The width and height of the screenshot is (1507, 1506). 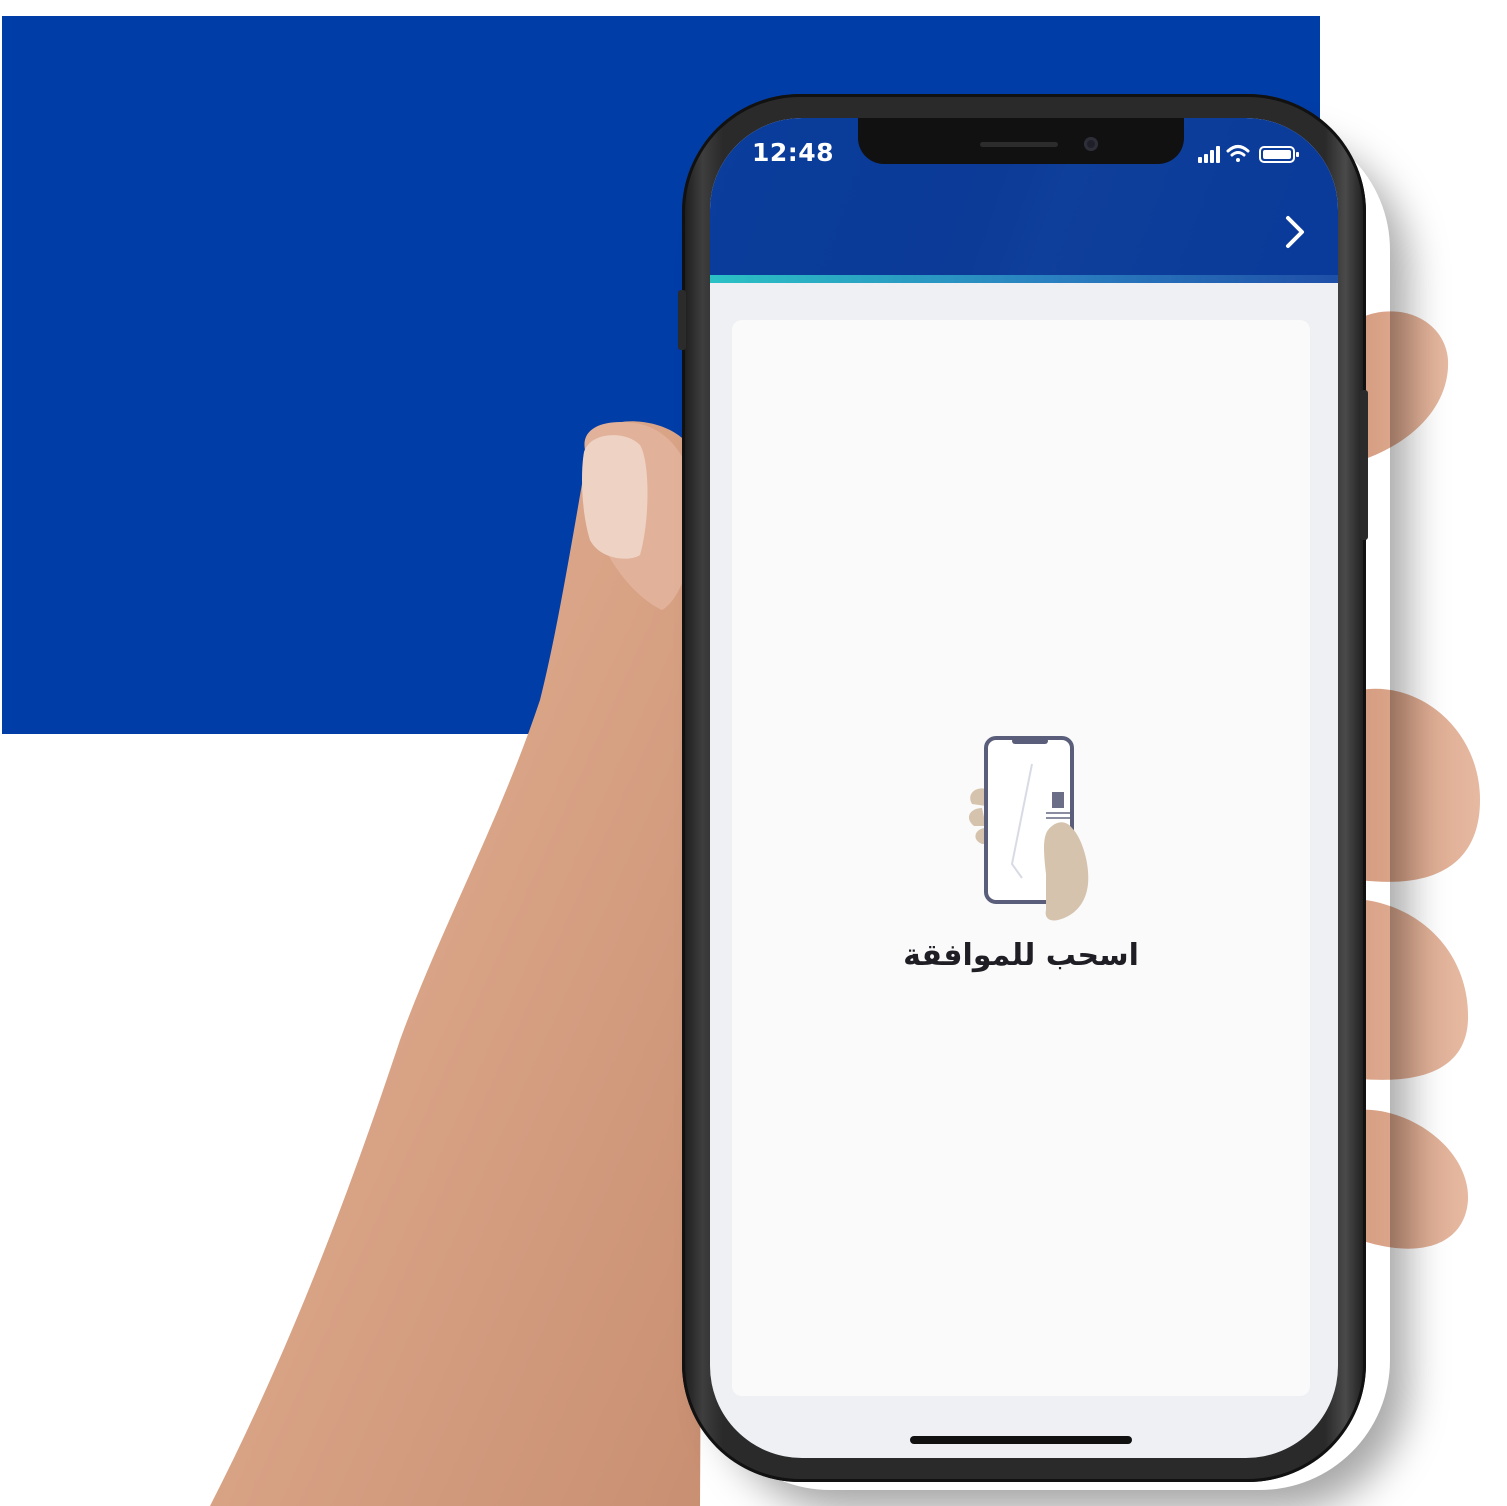 What do you see at coordinates (1024, 279) in the screenshot?
I see `header-accent-stripe` at bounding box center [1024, 279].